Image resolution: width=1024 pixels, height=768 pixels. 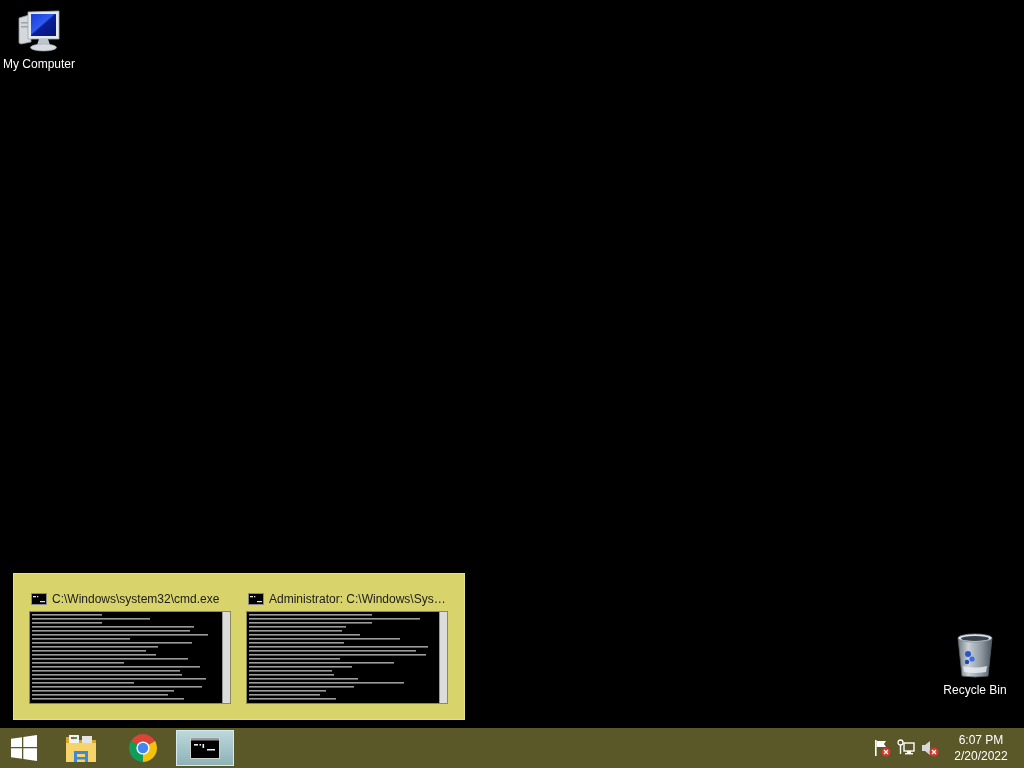 I want to click on trash-bin-icon, so click(x=975, y=655).